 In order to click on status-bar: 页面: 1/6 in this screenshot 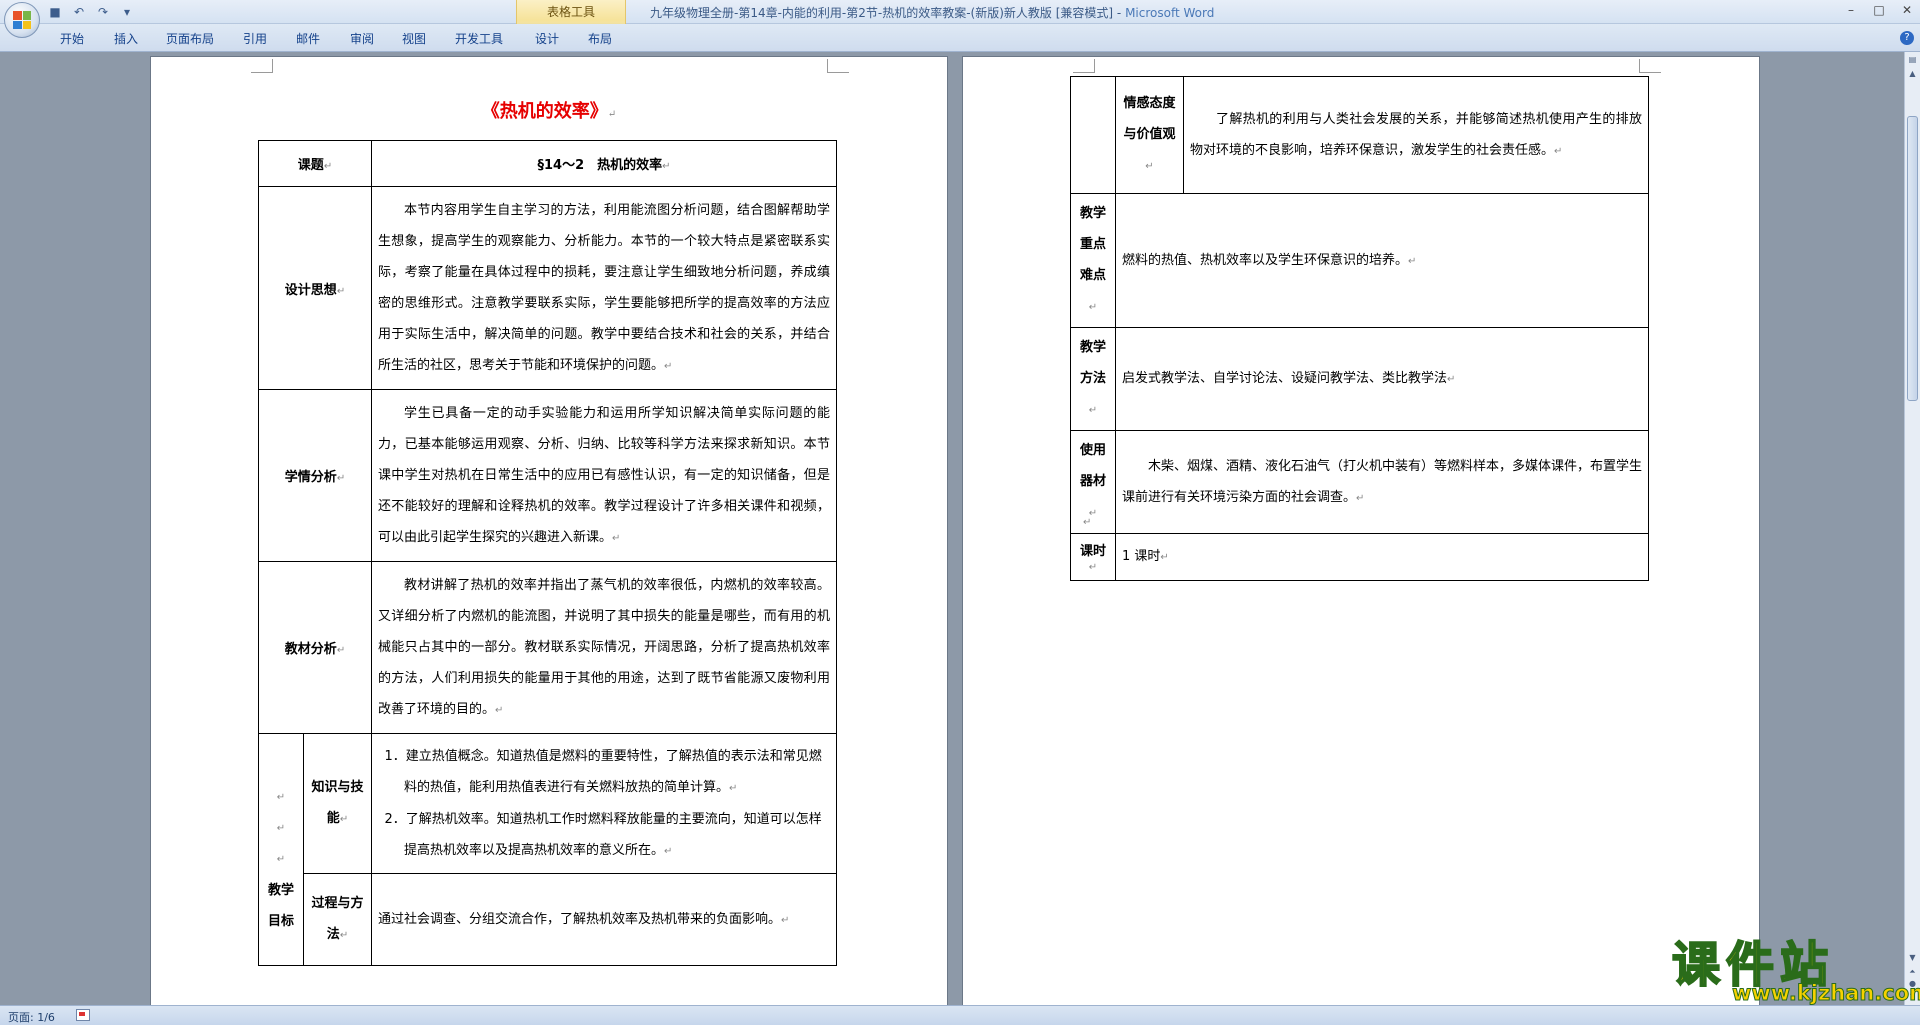, I will do `click(960, 1015)`.